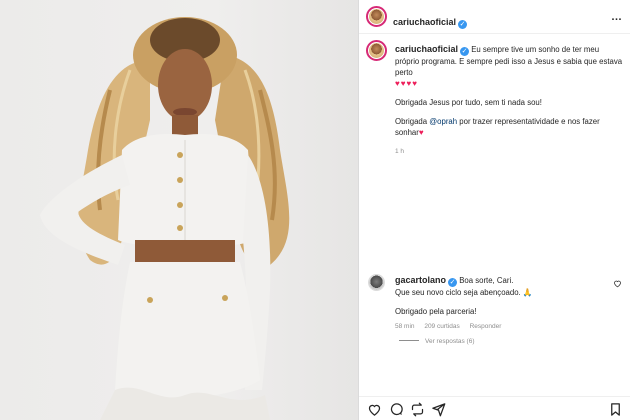 The image size is (630, 420). What do you see at coordinates (405, 326) in the screenshot?
I see `comment-time: 58 min` at bounding box center [405, 326].